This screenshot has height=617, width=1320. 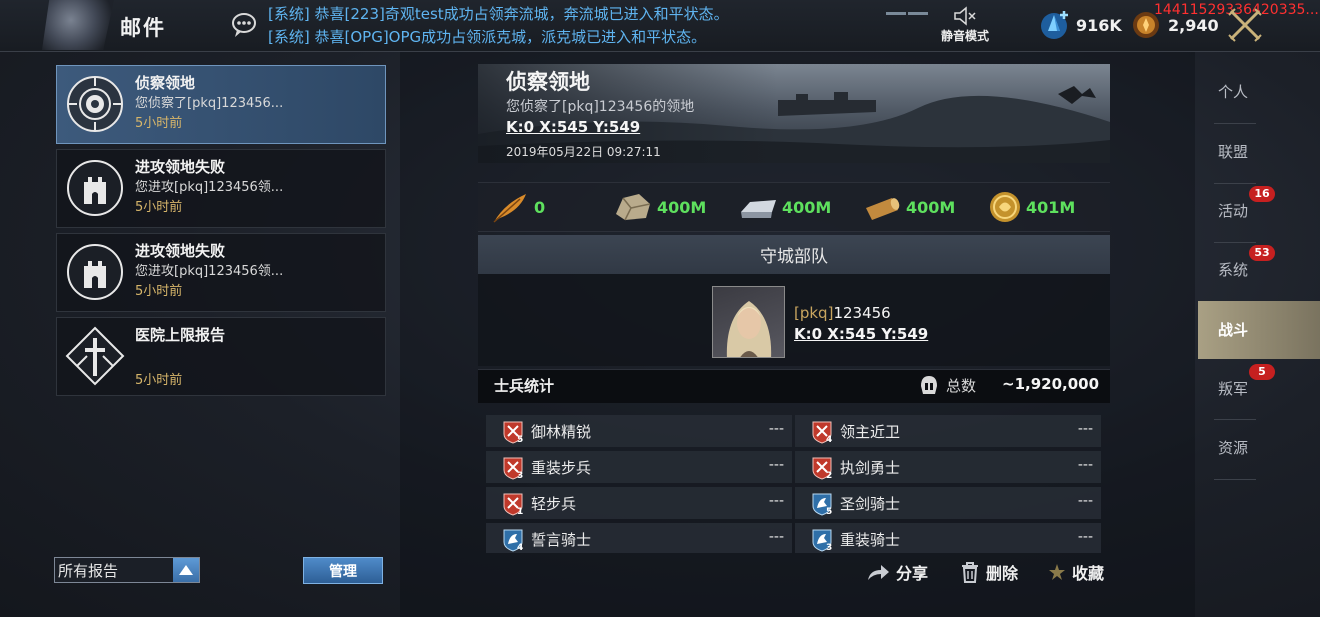 I want to click on troop-name: 轻步兵, so click(x=554, y=504).